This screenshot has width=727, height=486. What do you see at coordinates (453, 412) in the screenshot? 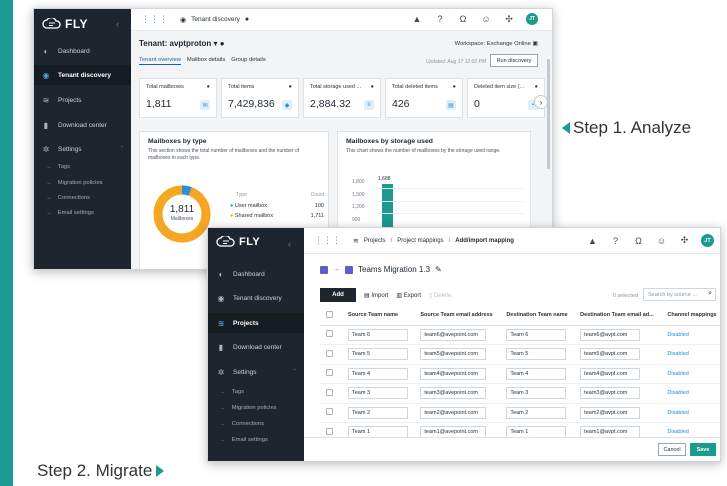
I see `source-email-field: team2@avepoint.com` at bounding box center [453, 412].